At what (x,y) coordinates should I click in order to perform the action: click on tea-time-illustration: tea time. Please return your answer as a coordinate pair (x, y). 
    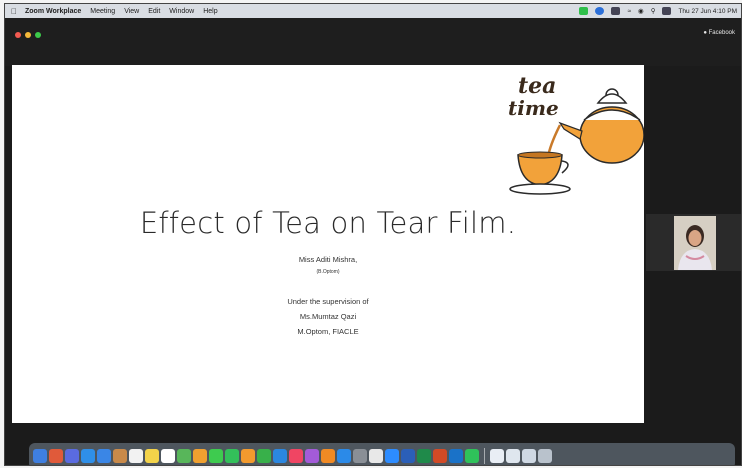
    Looking at the image, I should click on (576, 134).